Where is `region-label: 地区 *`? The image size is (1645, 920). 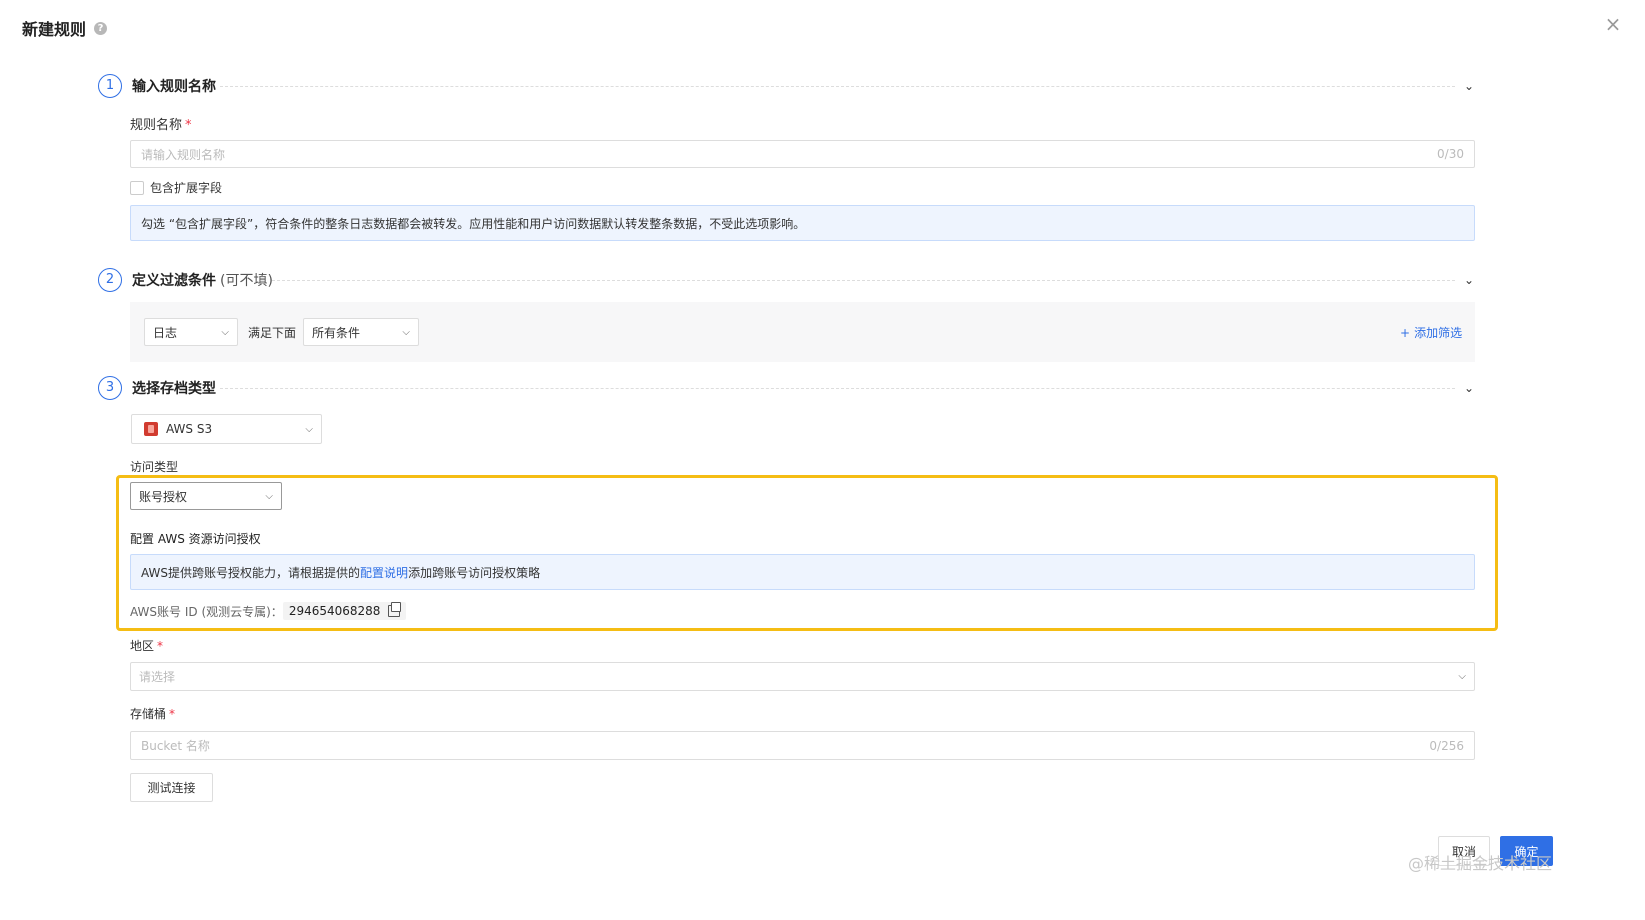
region-label: 地区 * is located at coordinates (146, 645).